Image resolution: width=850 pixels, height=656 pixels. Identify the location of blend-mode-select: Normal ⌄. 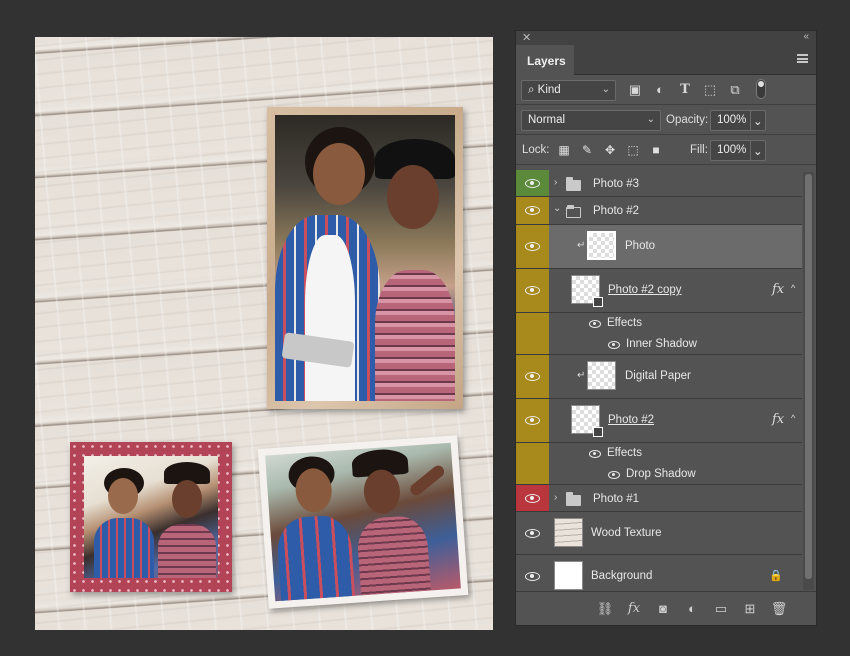
(591, 120).